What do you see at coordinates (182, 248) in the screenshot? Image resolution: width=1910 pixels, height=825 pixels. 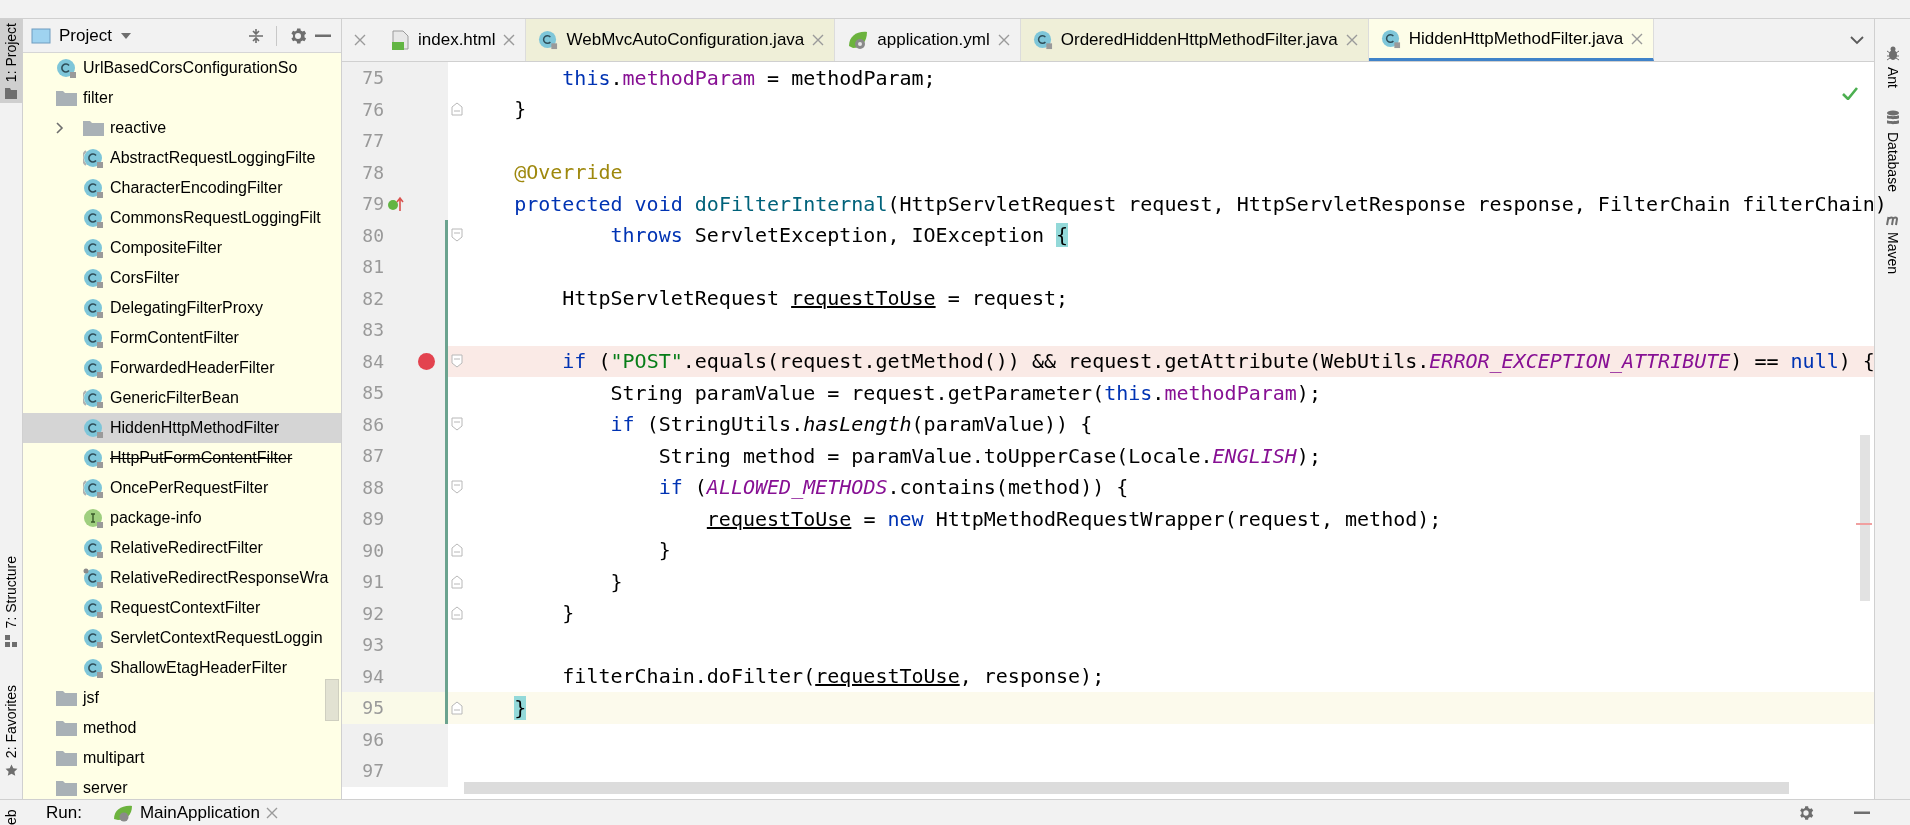 I see `tree-item: CompositeFilter` at bounding box center [182, 248].